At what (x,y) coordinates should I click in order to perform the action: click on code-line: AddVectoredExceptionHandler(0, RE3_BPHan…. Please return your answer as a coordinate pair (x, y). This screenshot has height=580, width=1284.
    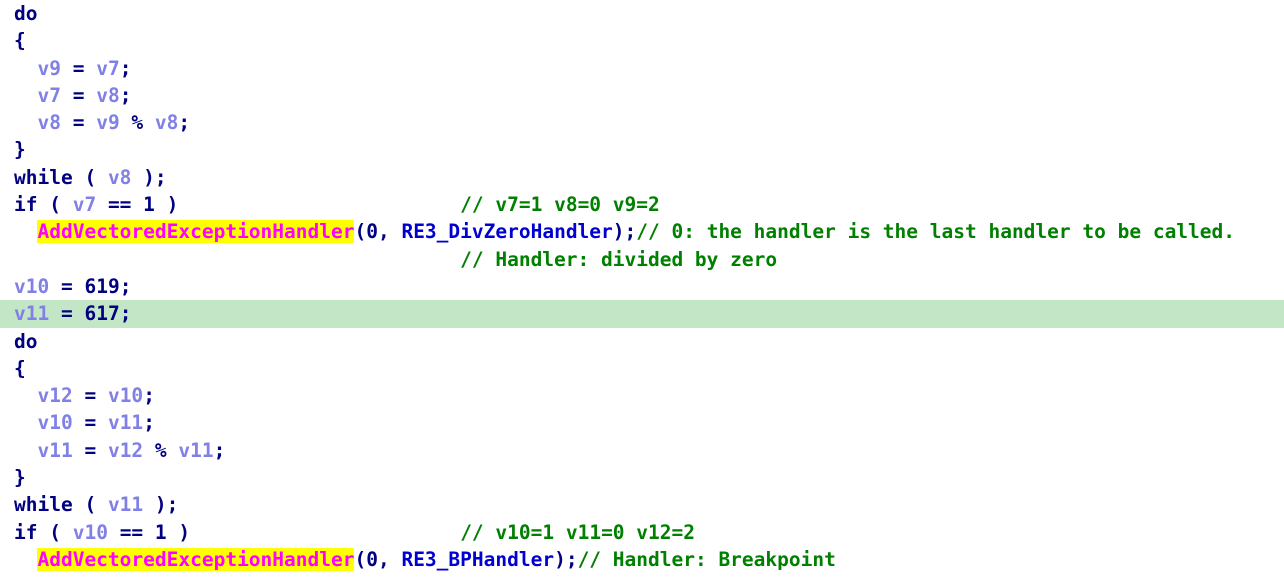
    Looking at the image, I should click on (642, 559).